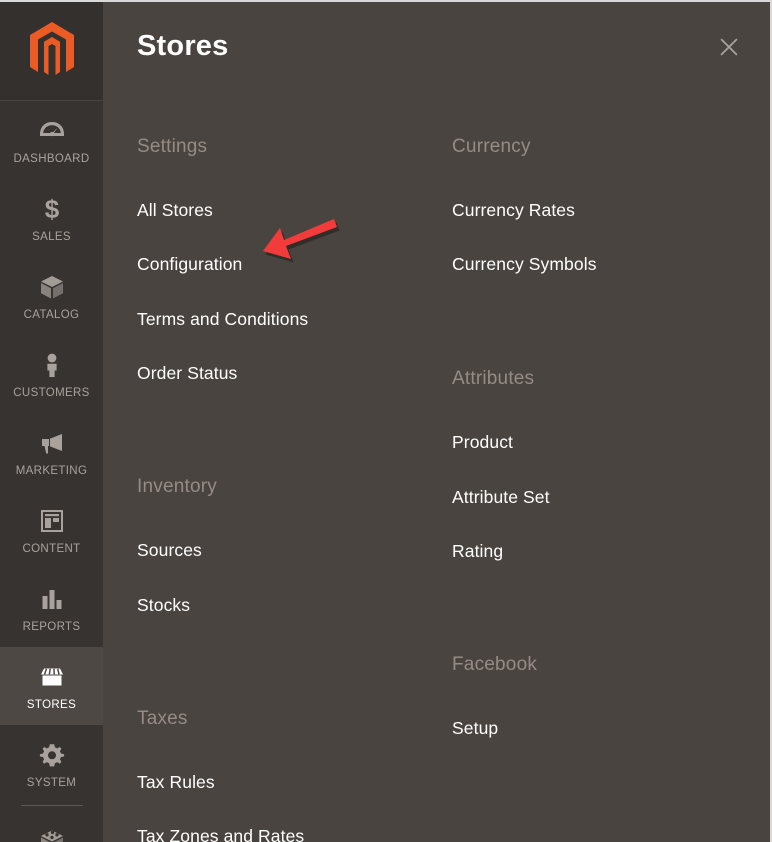  Describe the element at coordinates (51, 392) in the screenshot. I see `sidebar-item-label: CUSTOMERS` at that location.